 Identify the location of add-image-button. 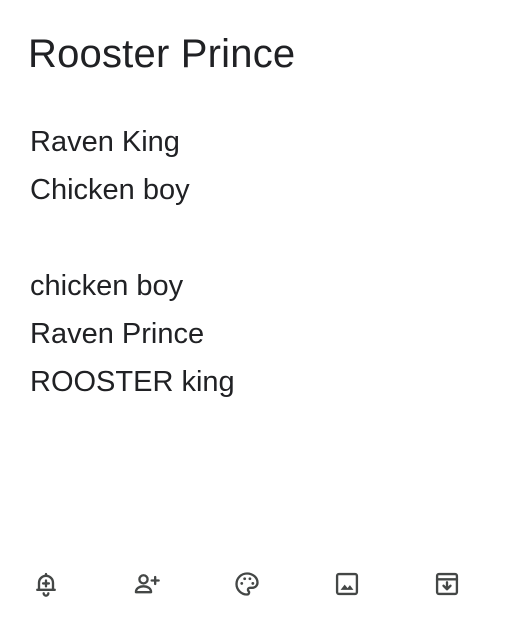
(347, 584).